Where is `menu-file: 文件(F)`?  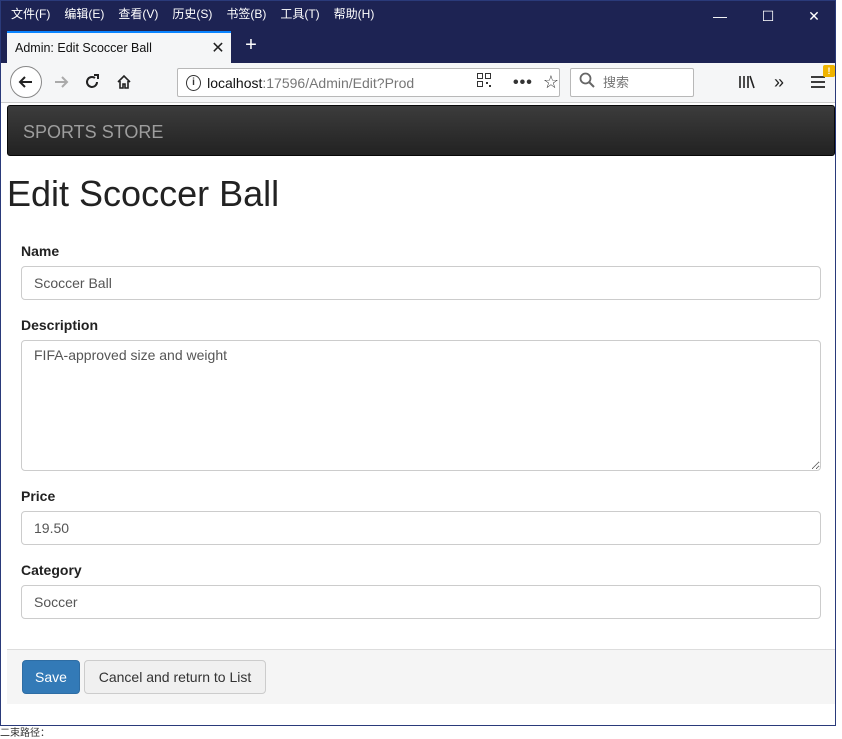 menu-file: 文件(F) is located at coordinates (30, 13).